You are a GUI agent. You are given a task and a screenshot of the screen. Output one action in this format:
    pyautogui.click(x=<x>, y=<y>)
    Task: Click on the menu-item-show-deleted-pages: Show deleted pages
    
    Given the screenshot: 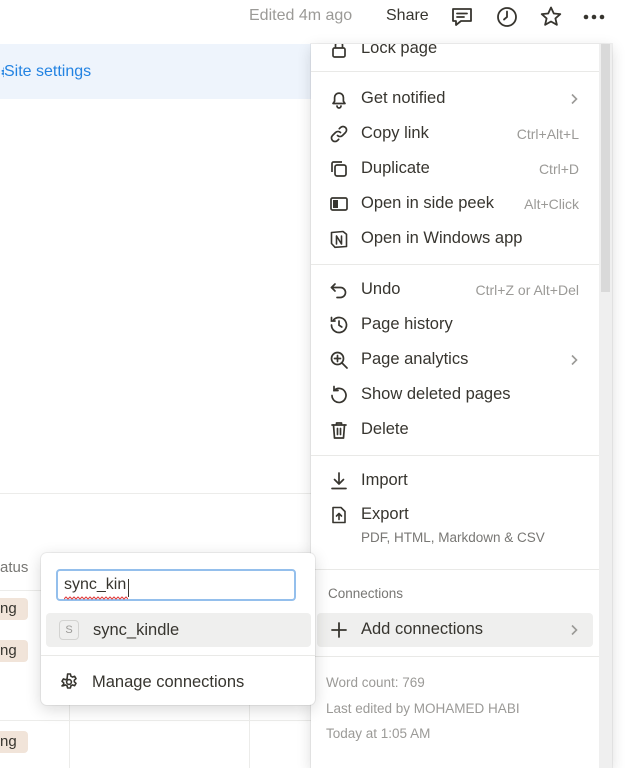 What is the action you would take?
    pyautogui.click(x=455, y=395)
    